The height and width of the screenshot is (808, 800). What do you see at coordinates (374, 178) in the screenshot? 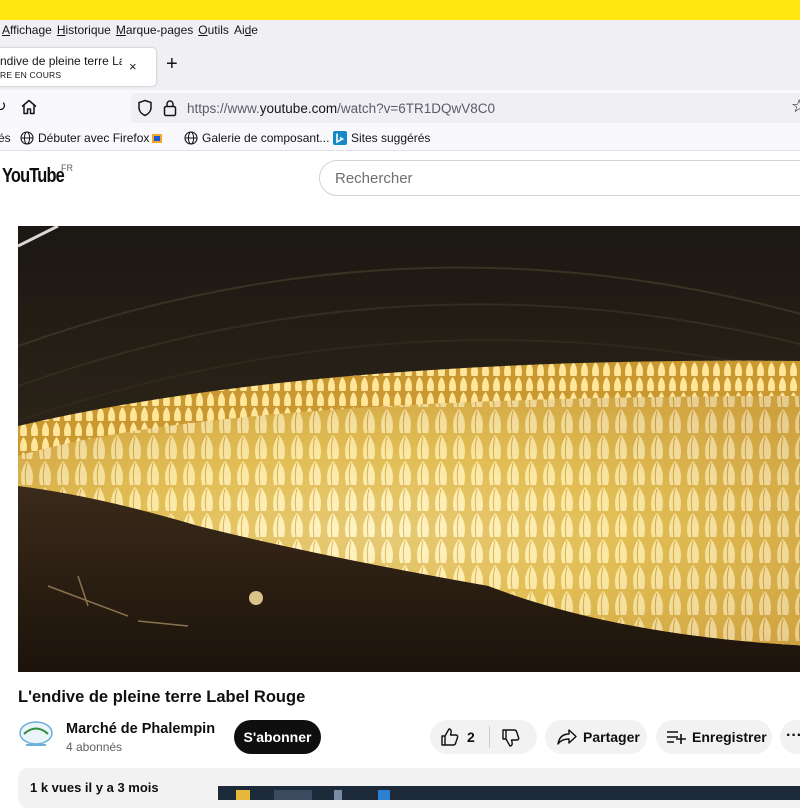
I see `search-placeholder: Rechercher` at bounding box center [374, 178].